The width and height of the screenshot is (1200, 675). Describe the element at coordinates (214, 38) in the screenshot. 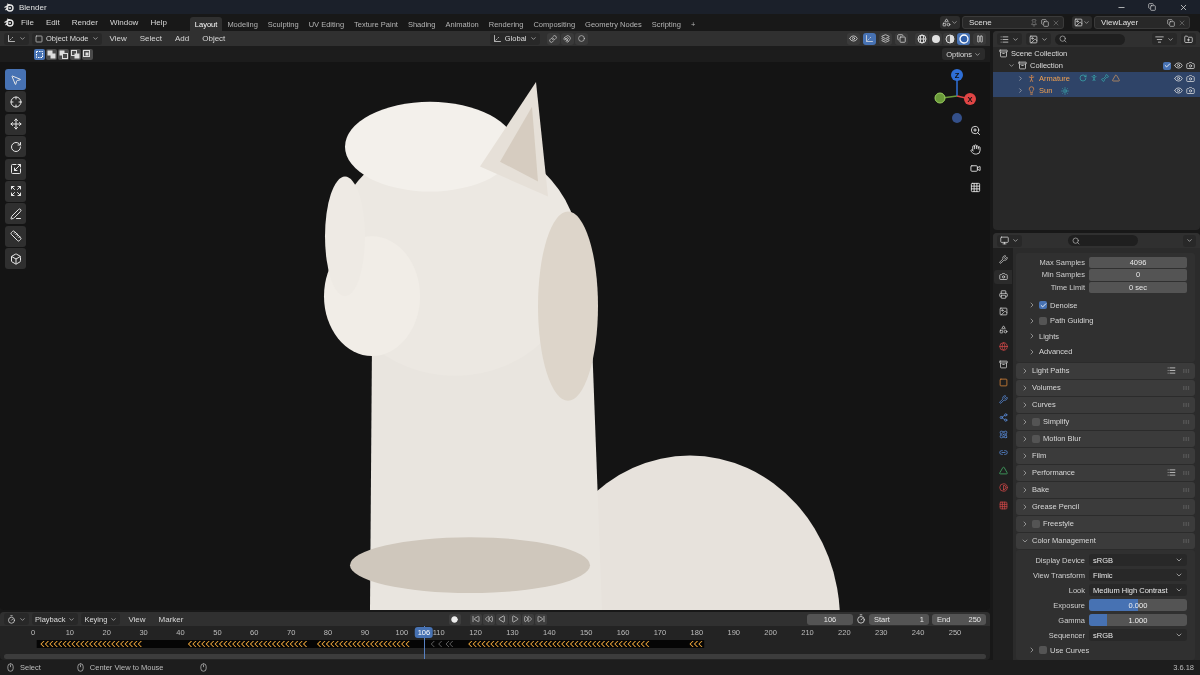

I see `menu-item: Object` at that location.